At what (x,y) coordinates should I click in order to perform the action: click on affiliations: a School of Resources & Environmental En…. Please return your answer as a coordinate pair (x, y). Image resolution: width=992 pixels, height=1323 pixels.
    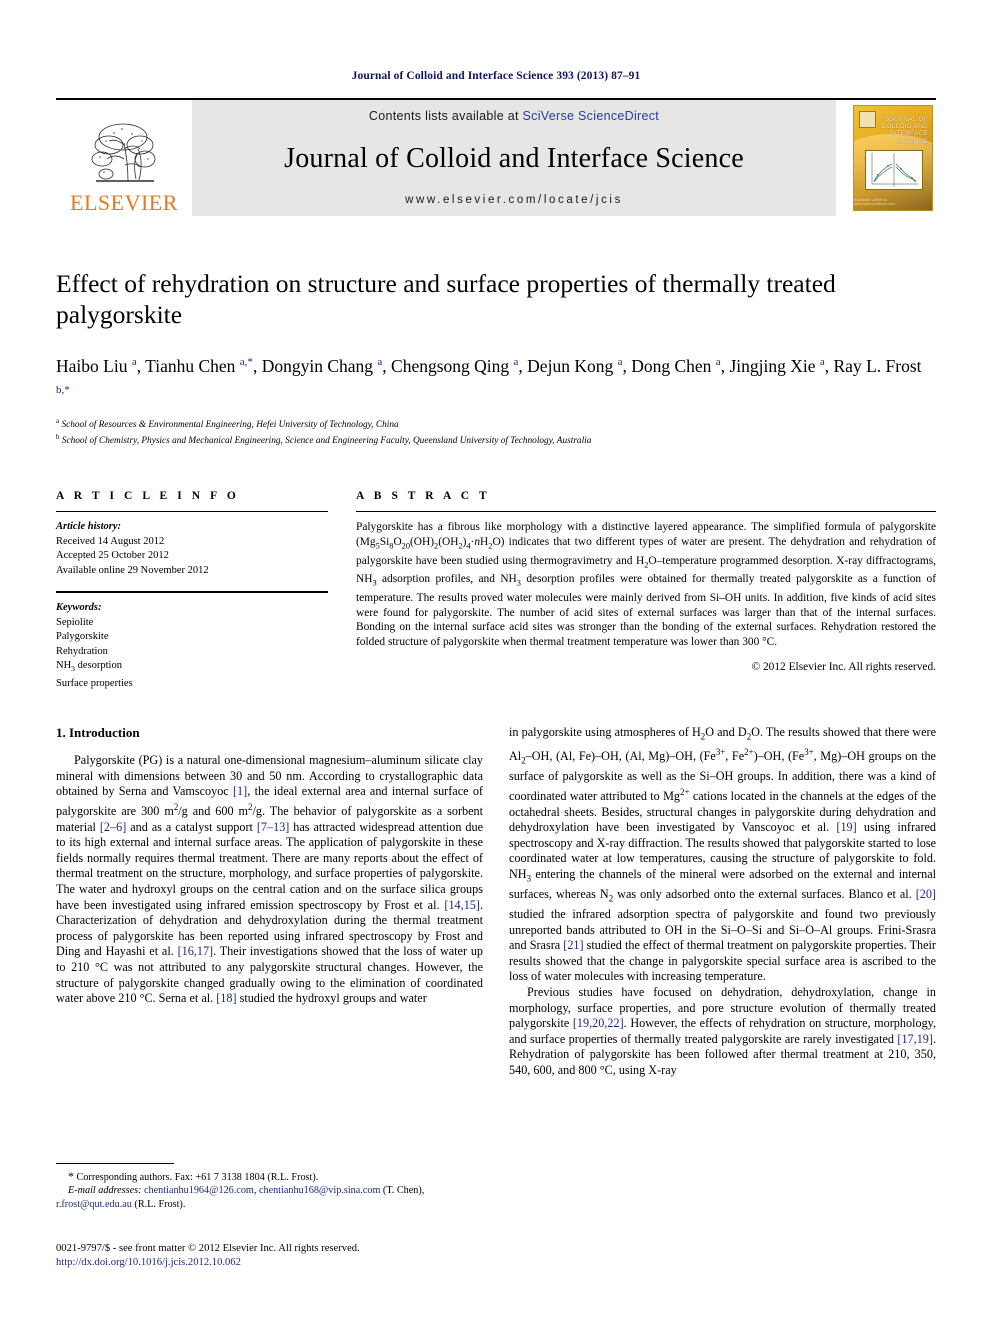
    Looking at the image, I should click on (496, 431).